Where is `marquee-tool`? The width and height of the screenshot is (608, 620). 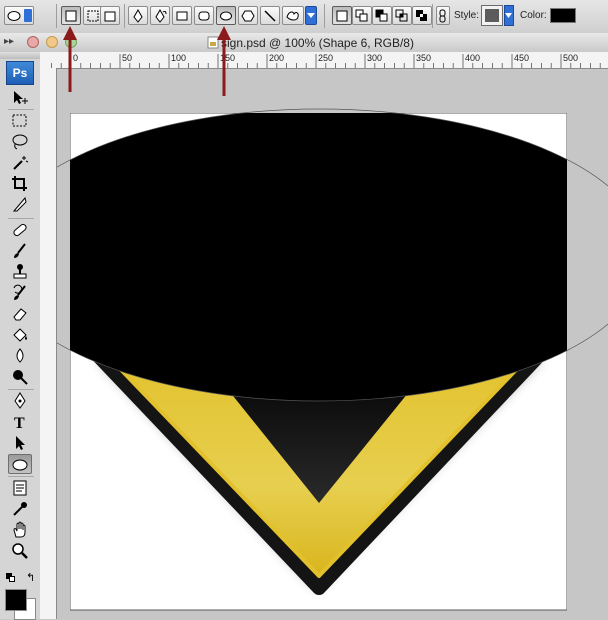 marquee-tool is located at coordinates (20, 121).